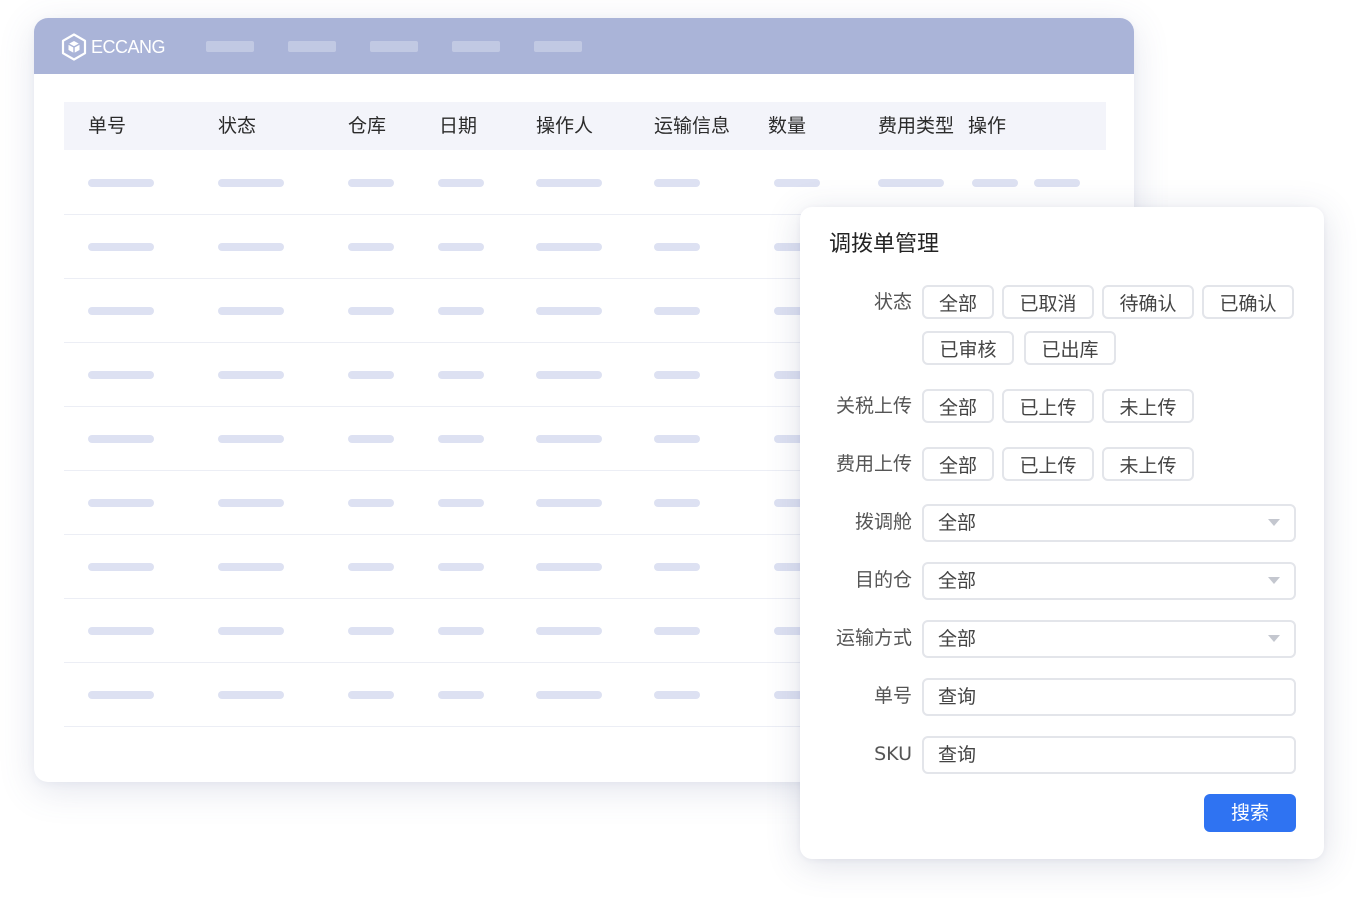 The image size is (1360, 908). I want to click on status-option-confirmed: 已确认, so click(1248, 302).